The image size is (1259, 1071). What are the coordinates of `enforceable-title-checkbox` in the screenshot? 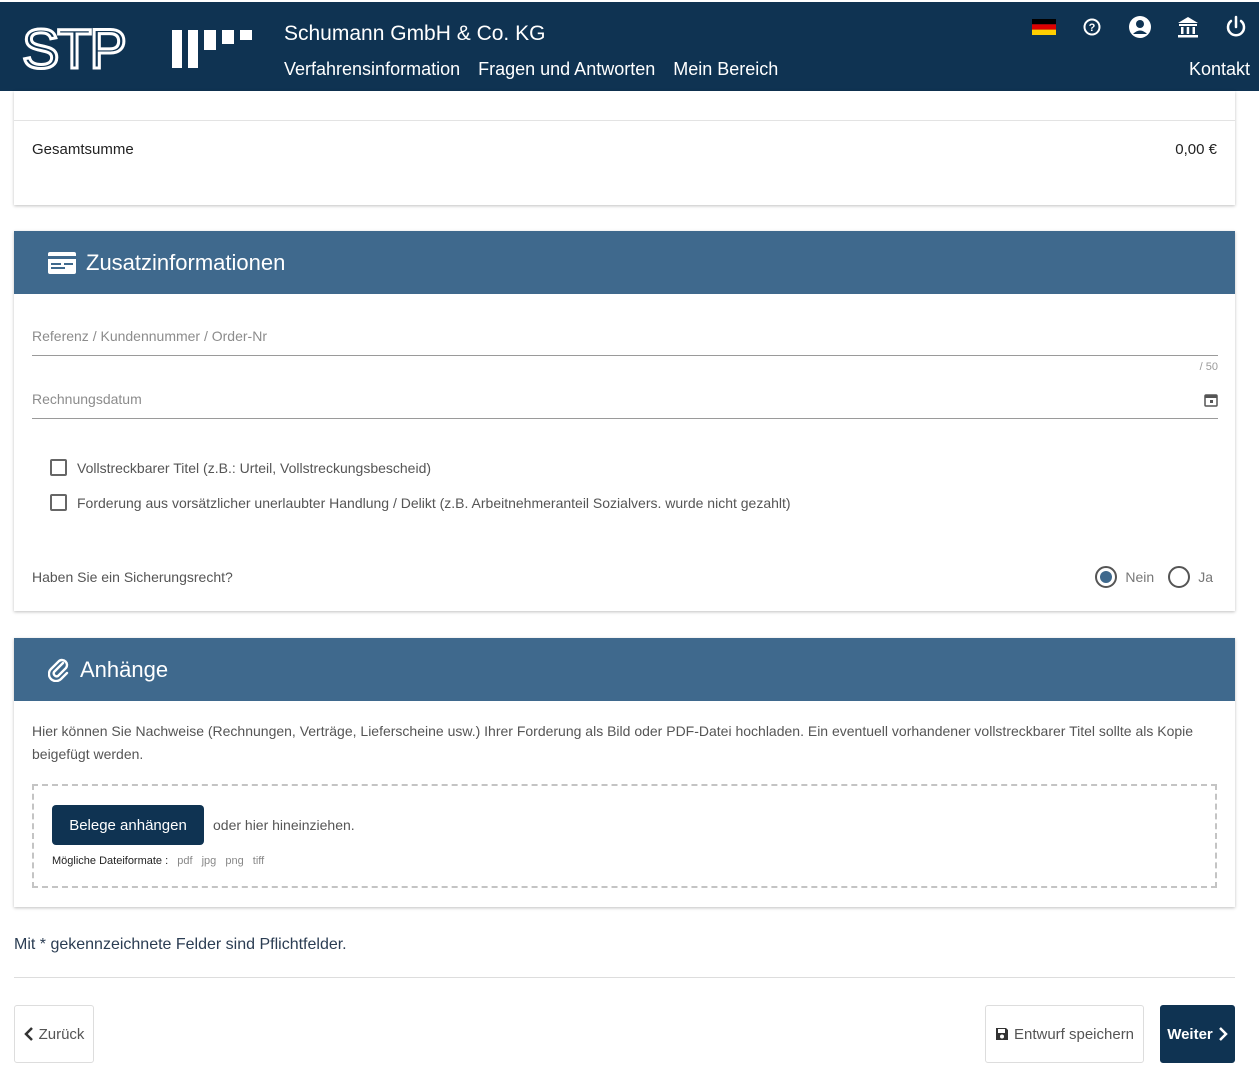 It's located at (58, 467).